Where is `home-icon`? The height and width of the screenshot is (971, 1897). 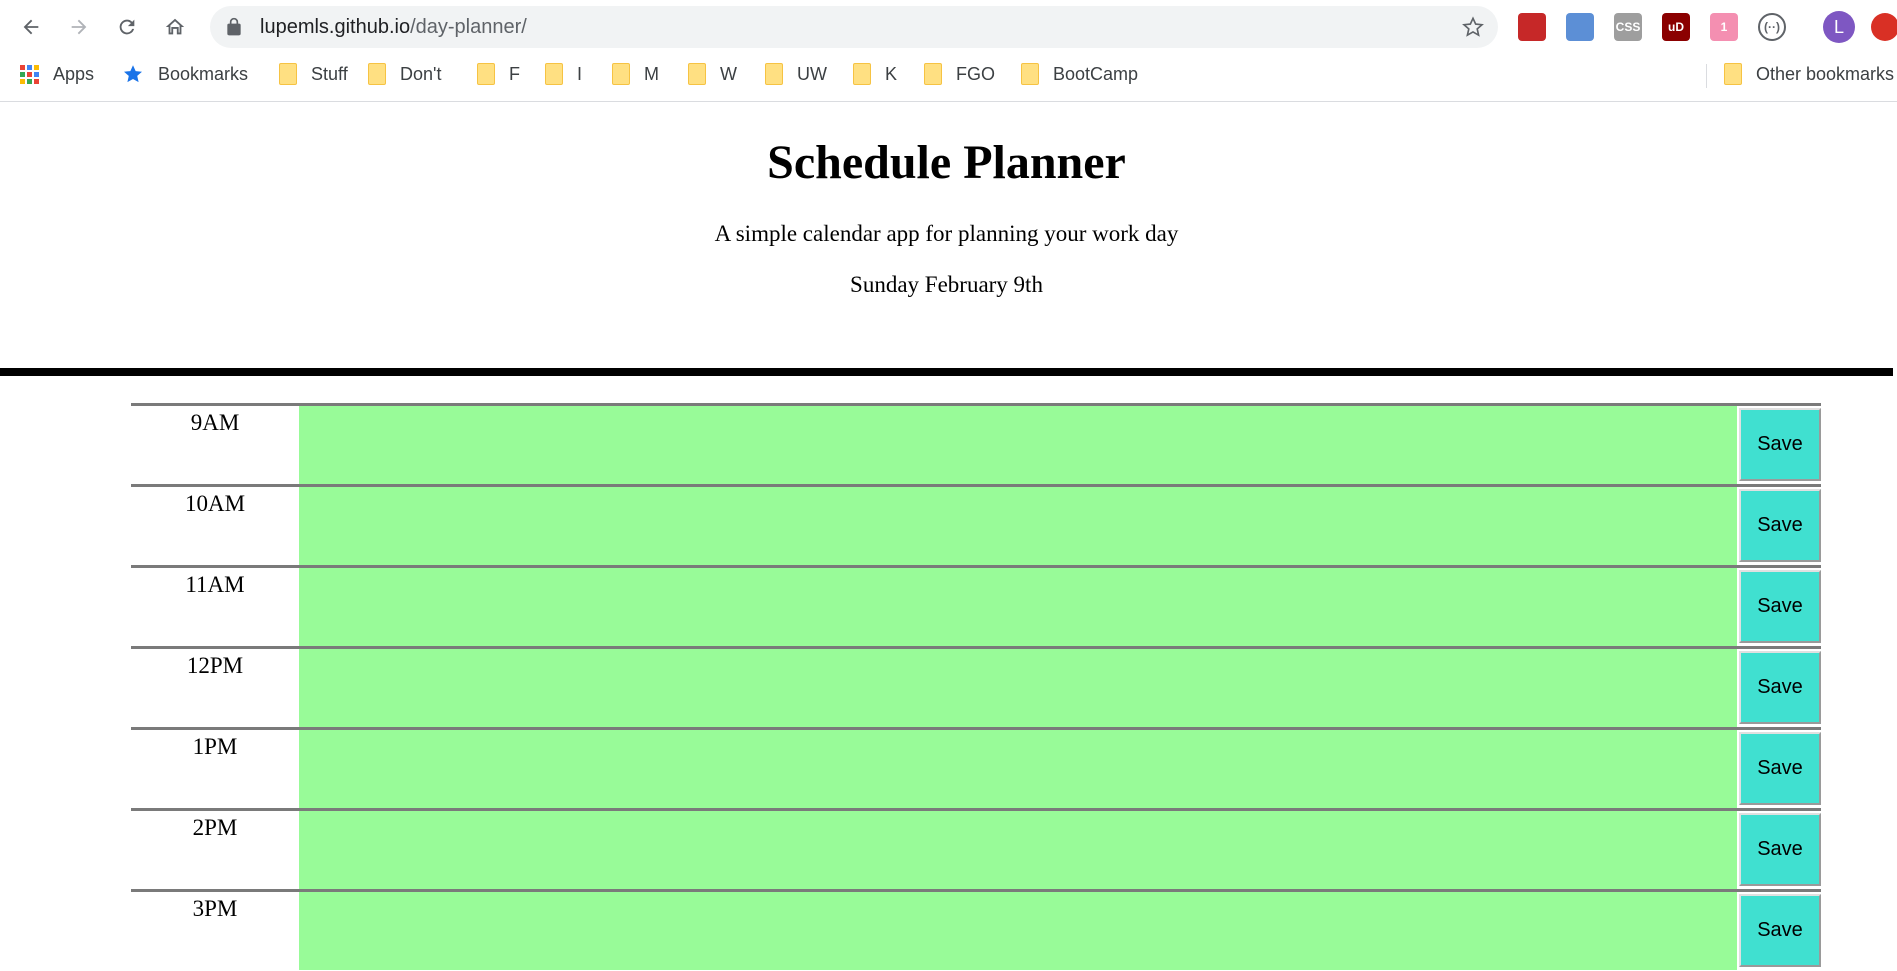 home-icon is located at coordinates (175, 26).